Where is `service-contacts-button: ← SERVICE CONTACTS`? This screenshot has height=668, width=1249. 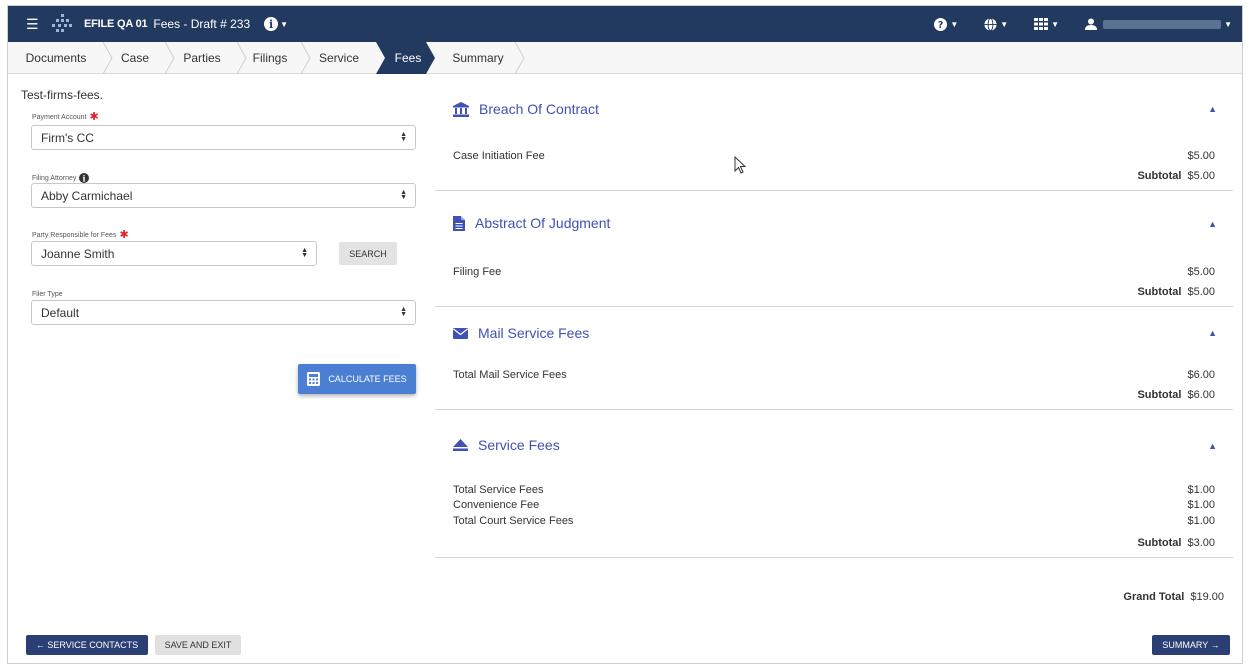
service-contacts-button: ← SERVICE CONTACTS is located at coordinates (87, 645).